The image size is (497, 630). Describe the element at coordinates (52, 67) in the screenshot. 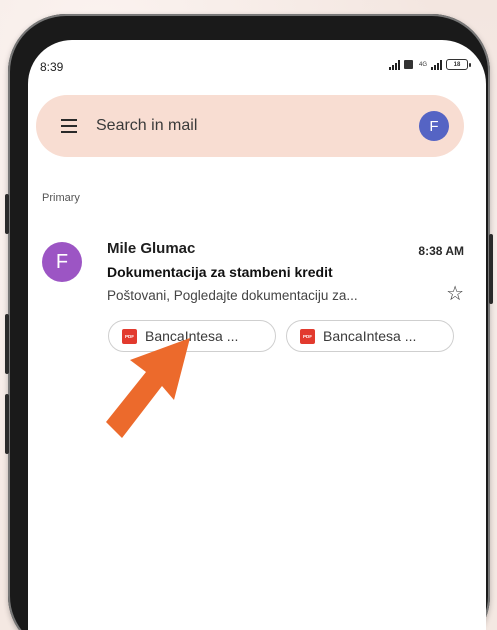

I see `status-time: 8:39` at that location.